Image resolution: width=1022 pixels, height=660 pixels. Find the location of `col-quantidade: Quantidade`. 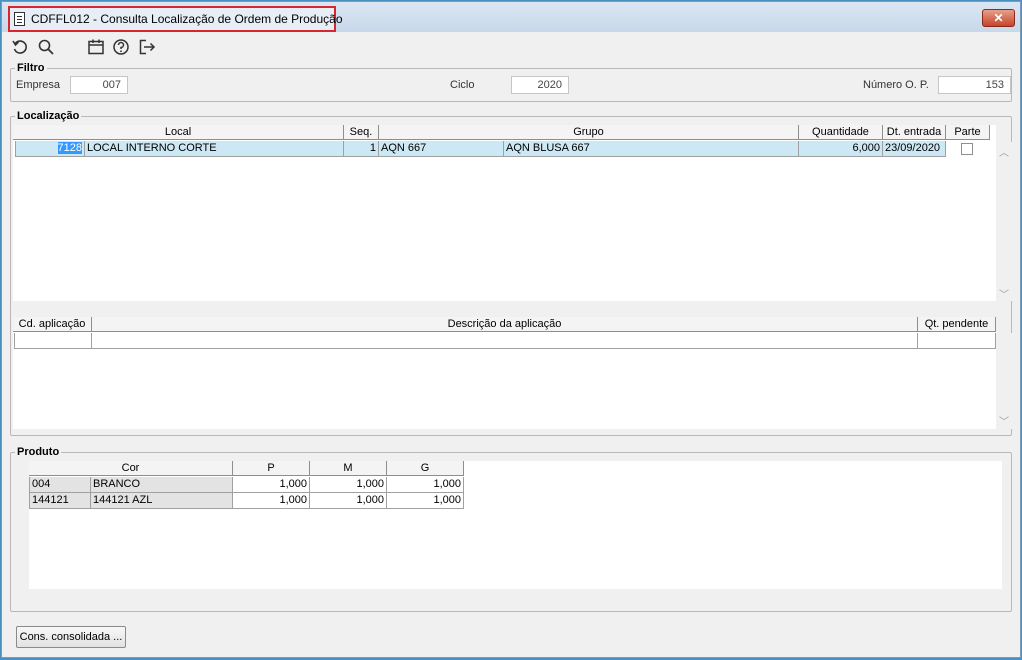

col-quantidade: Quantidade is located at coordinates (841, 132).